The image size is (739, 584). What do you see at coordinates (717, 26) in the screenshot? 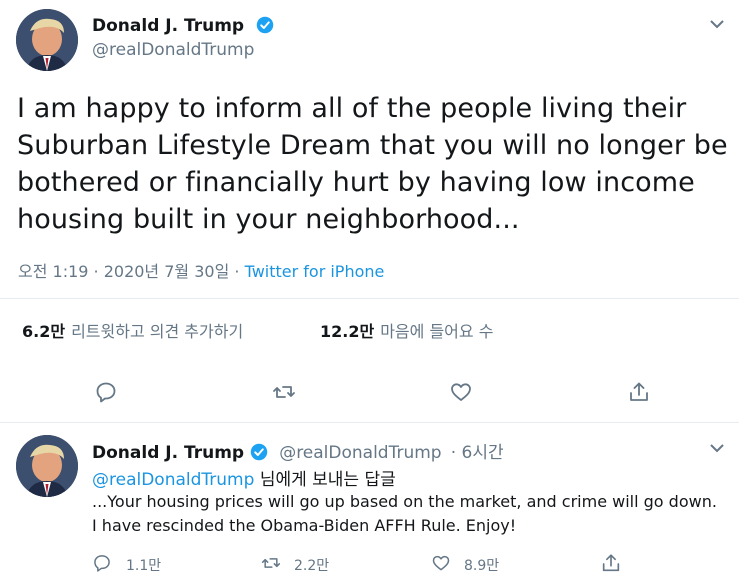
I see `chevron-down-icon` at bounding box center [717, 26].